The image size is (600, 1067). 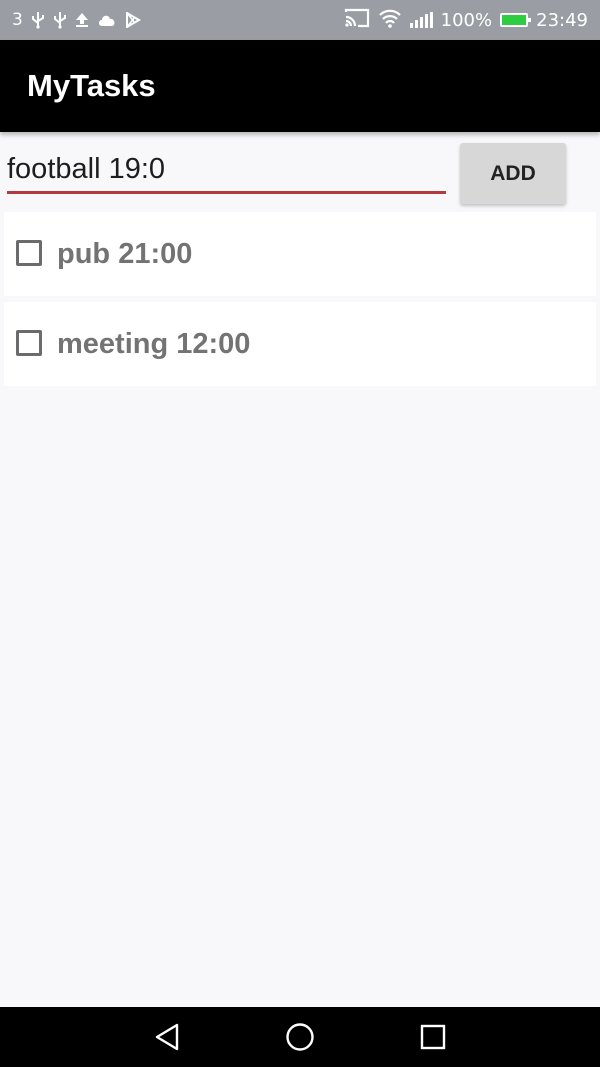 I want to click on task-label: pub 21:00, so click(x=125, y=254).